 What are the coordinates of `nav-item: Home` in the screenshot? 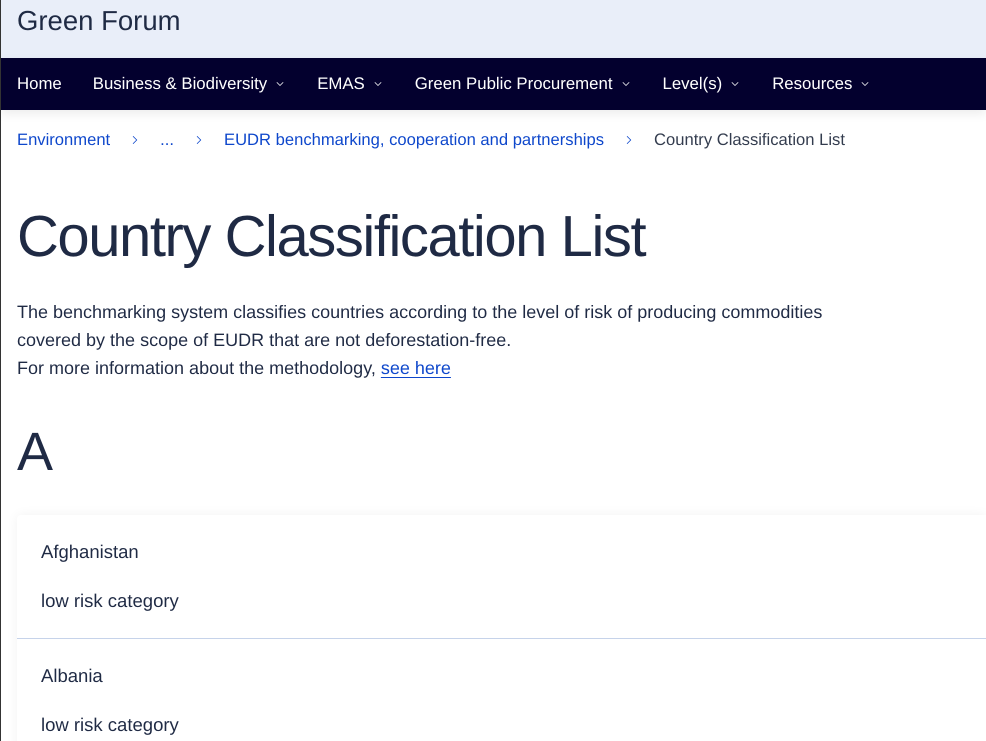 It's located at (39, 84).